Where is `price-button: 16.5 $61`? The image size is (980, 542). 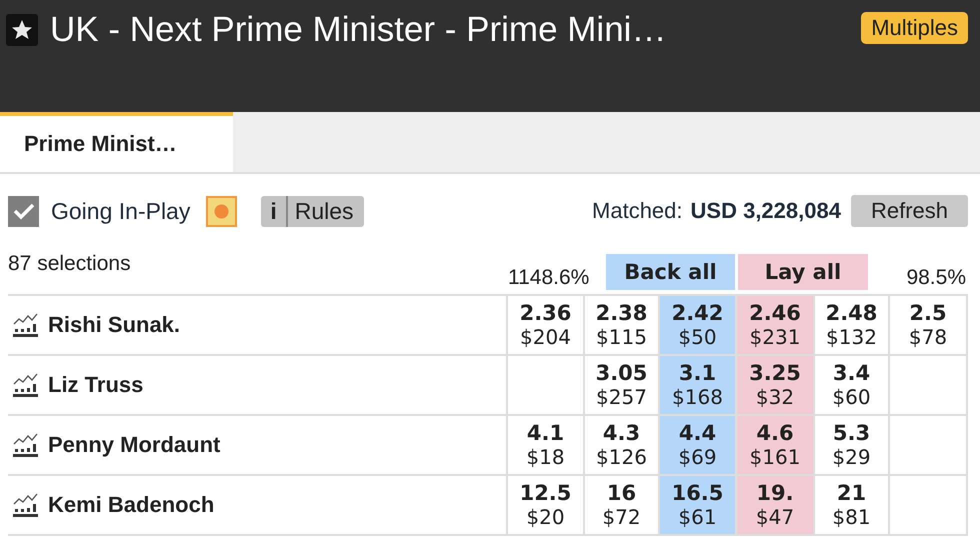 price-button: 16.5 $61 is located at coordinates (698, 505).